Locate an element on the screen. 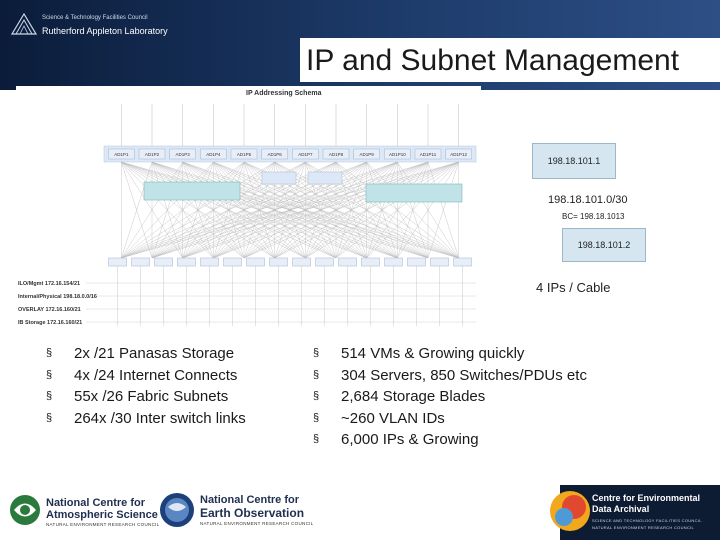  left-bullet-item: § 4x /24 Internet Connects is located at coordinates (146, 376).